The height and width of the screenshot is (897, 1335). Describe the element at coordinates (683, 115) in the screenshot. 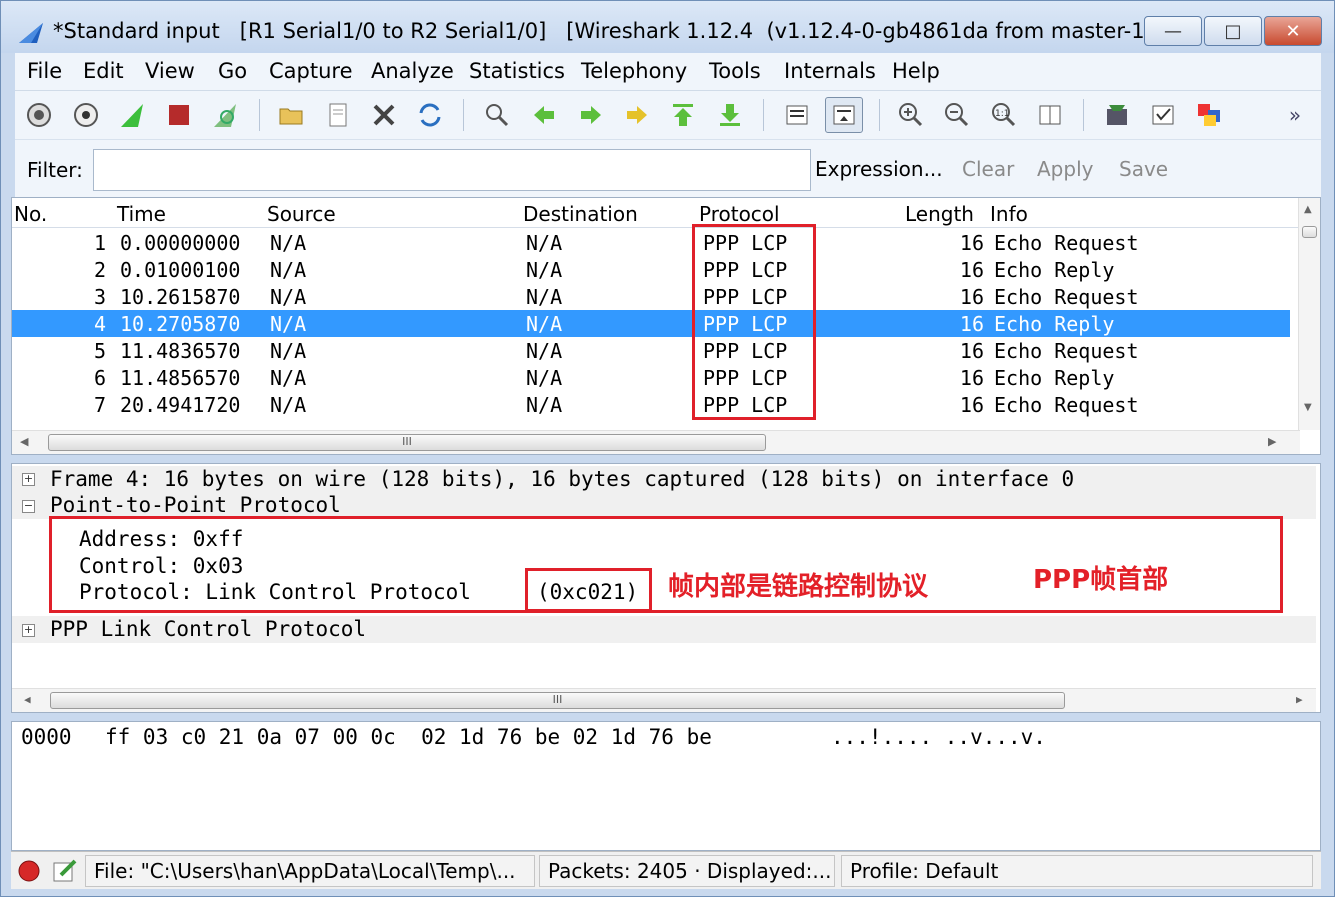

I see `go-first-icon` at that location.